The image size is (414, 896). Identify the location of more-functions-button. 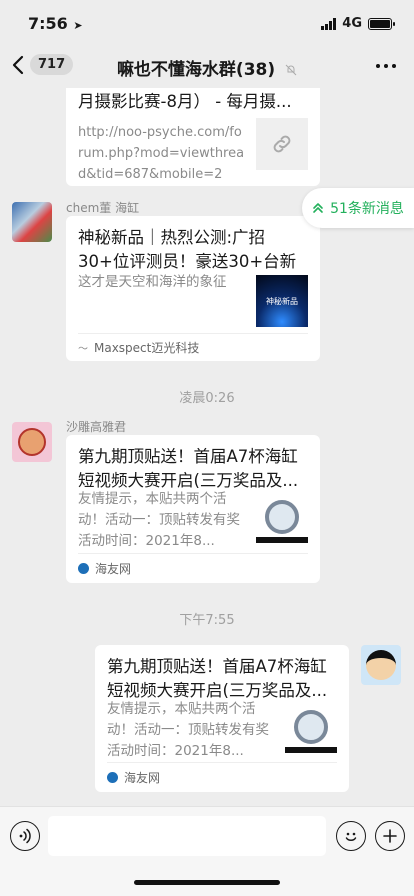
(390, 836).